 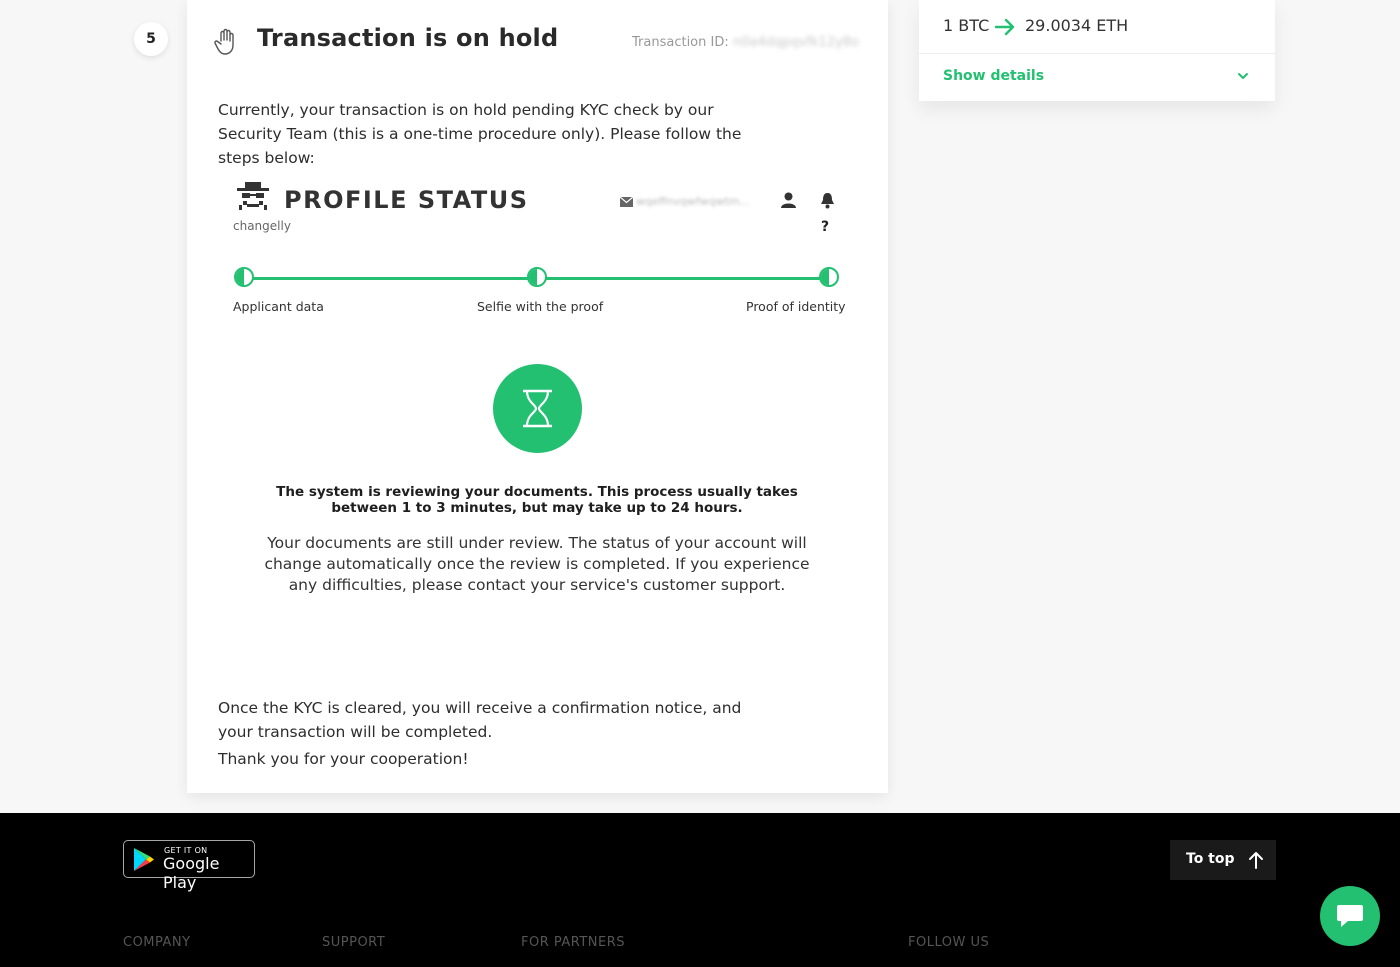 What do you see at coordinates (540, 306) in the screenshot?
I see `step-label-selfie: Selfie with the proof` at bounding box center [540, 306].